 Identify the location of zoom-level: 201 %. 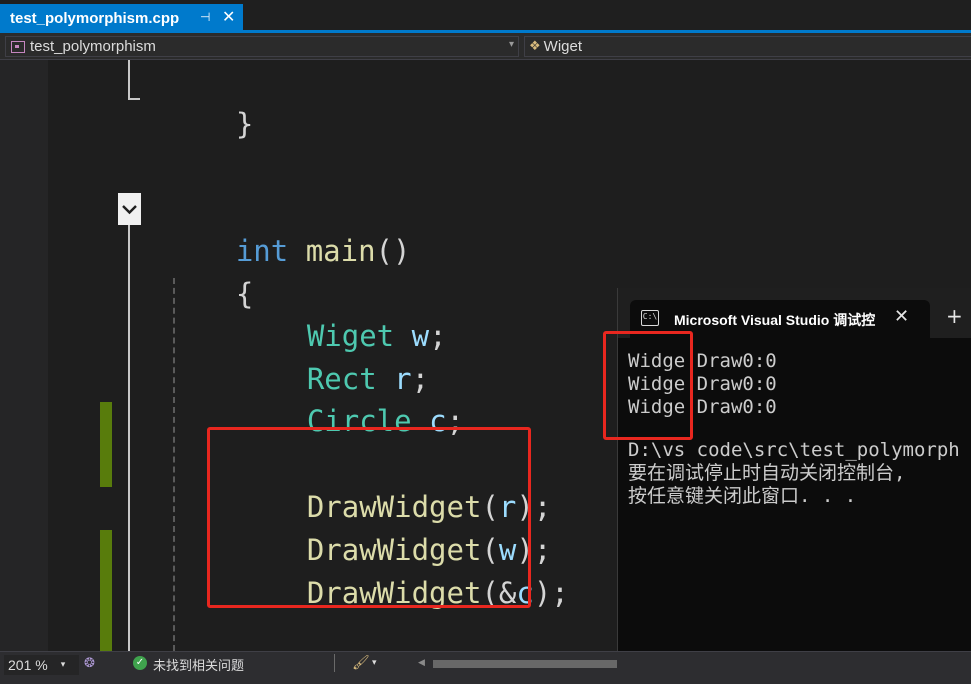
(28, 665).